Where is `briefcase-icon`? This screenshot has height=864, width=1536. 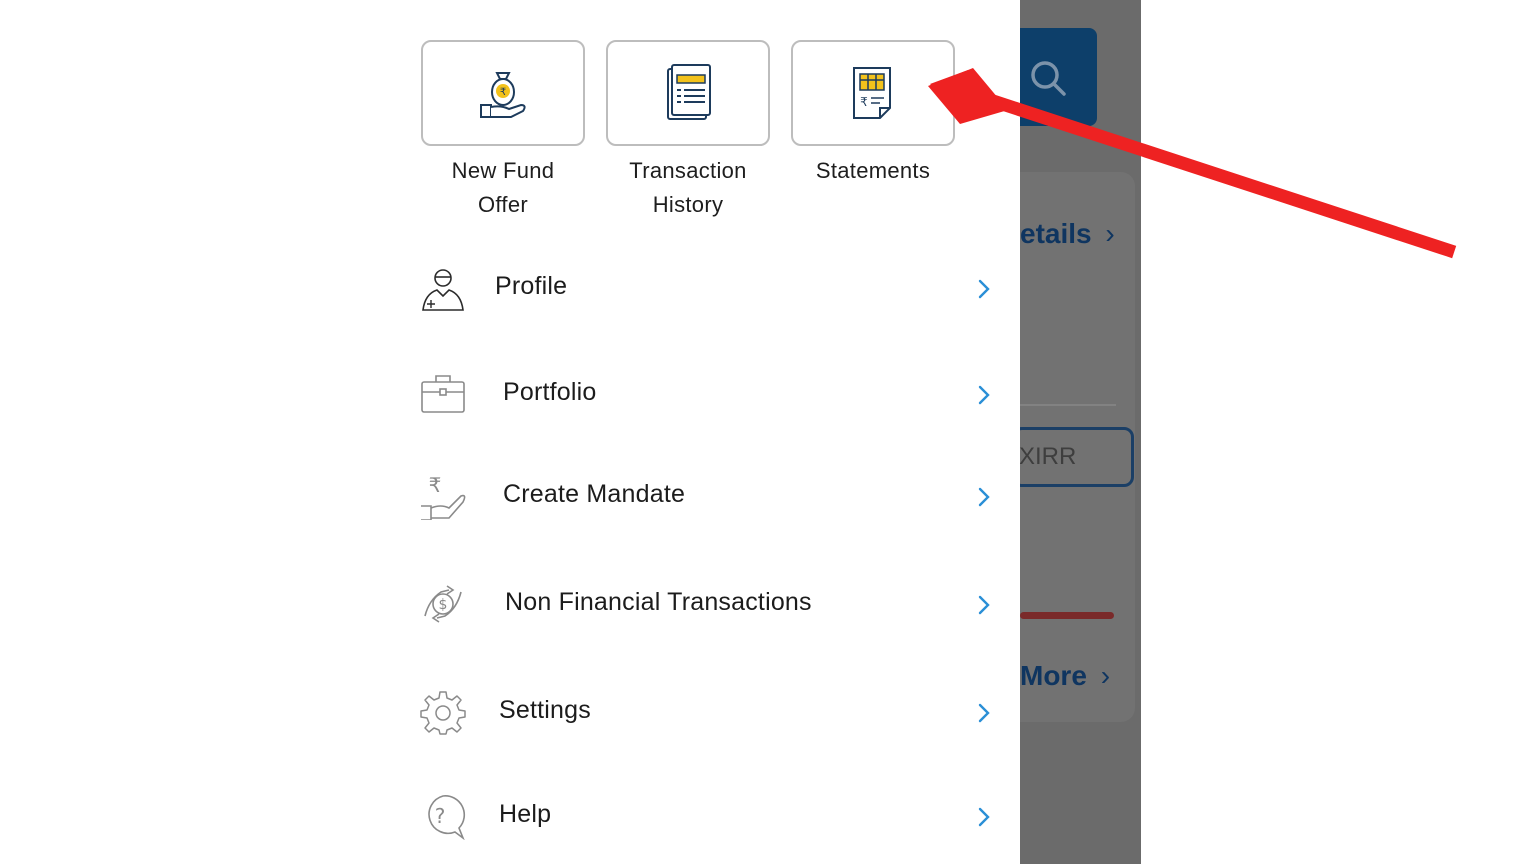
briefcase-icon is located at coordinates (443, 394).